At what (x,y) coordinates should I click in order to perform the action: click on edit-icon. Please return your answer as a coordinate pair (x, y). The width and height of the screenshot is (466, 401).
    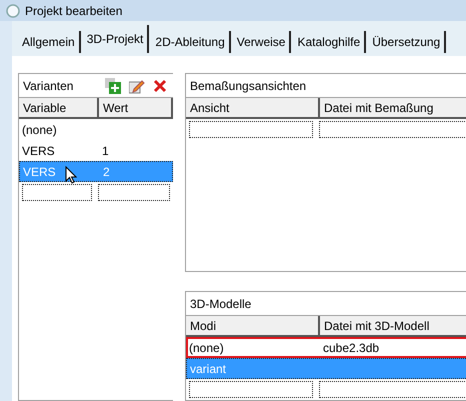
    Looking at the image, I should click on (137, 86).